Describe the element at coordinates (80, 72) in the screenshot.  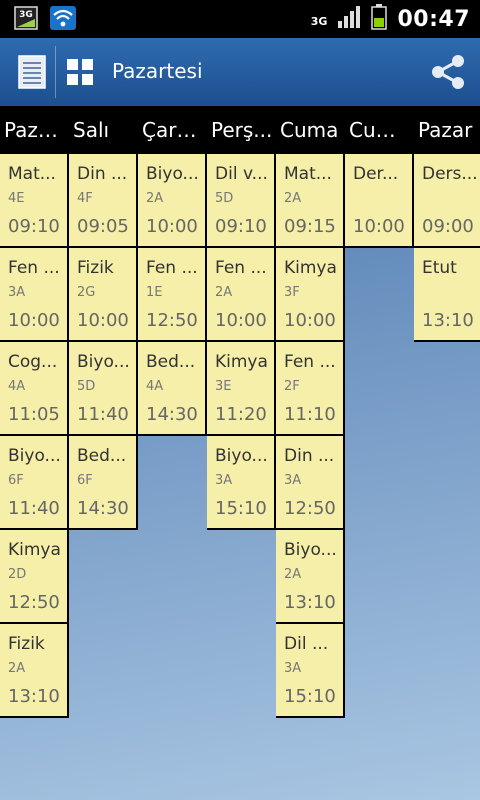
I see `grid-view-icon` at that location.